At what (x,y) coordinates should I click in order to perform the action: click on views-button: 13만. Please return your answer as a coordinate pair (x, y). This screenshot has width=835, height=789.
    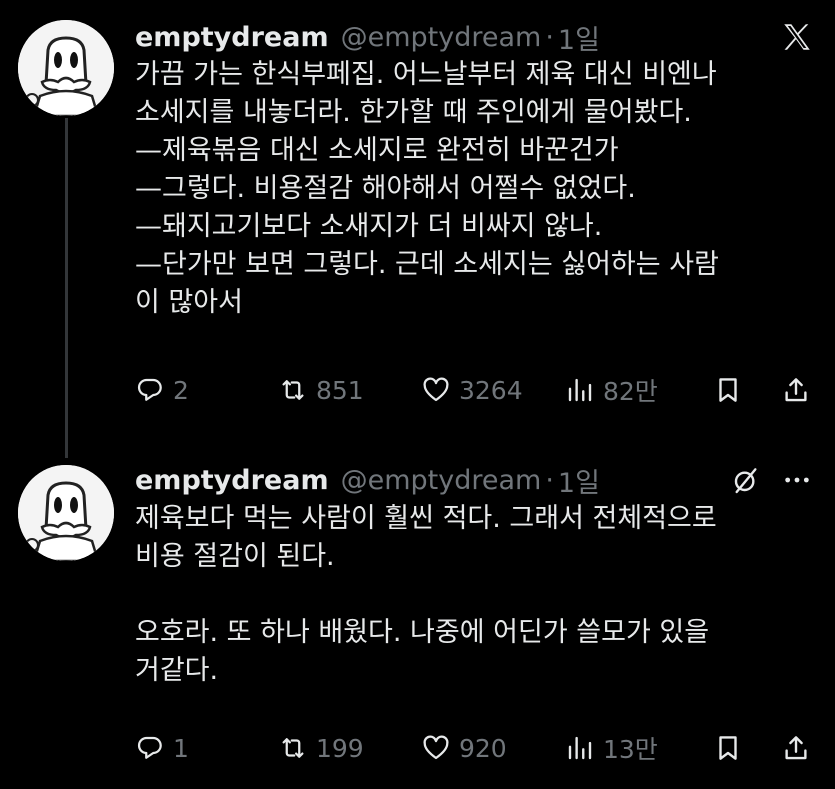
    Looking at the image, I should click on (611, 748).